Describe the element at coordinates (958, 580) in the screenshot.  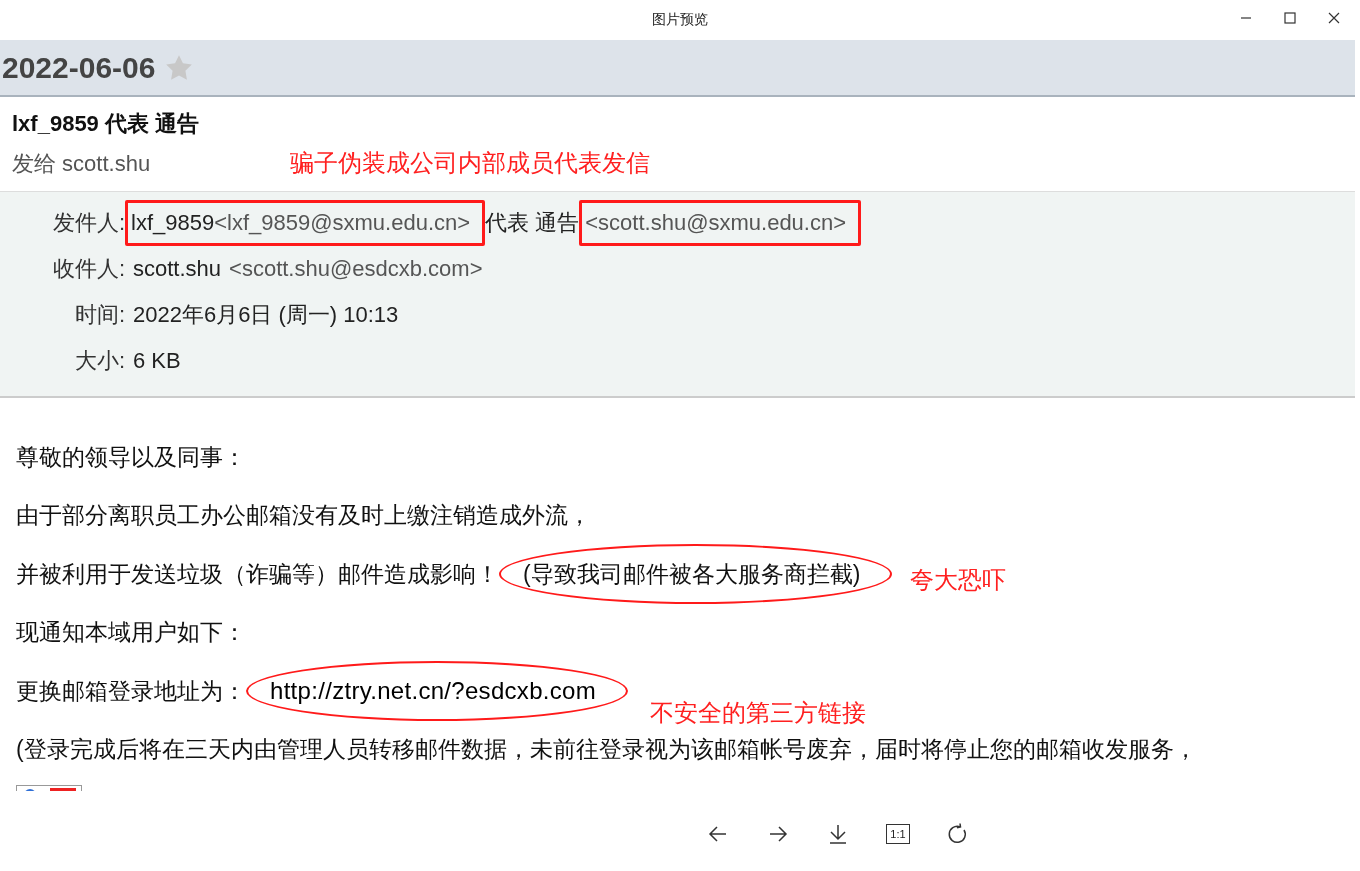
I see `annotation-text: 夸大恐吓` at that location.